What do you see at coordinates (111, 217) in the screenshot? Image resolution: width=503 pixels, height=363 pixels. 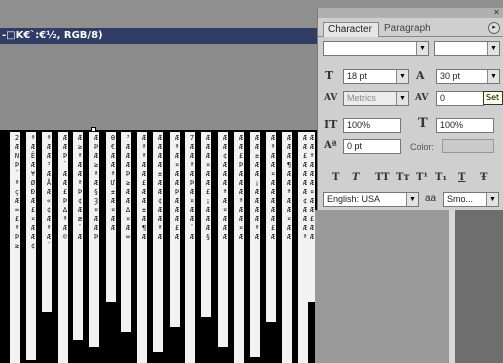 I see `text-strip: Ɵ€ÆÆªƯ±Æ¤ÆÆ` at bounding box center [111, 217].